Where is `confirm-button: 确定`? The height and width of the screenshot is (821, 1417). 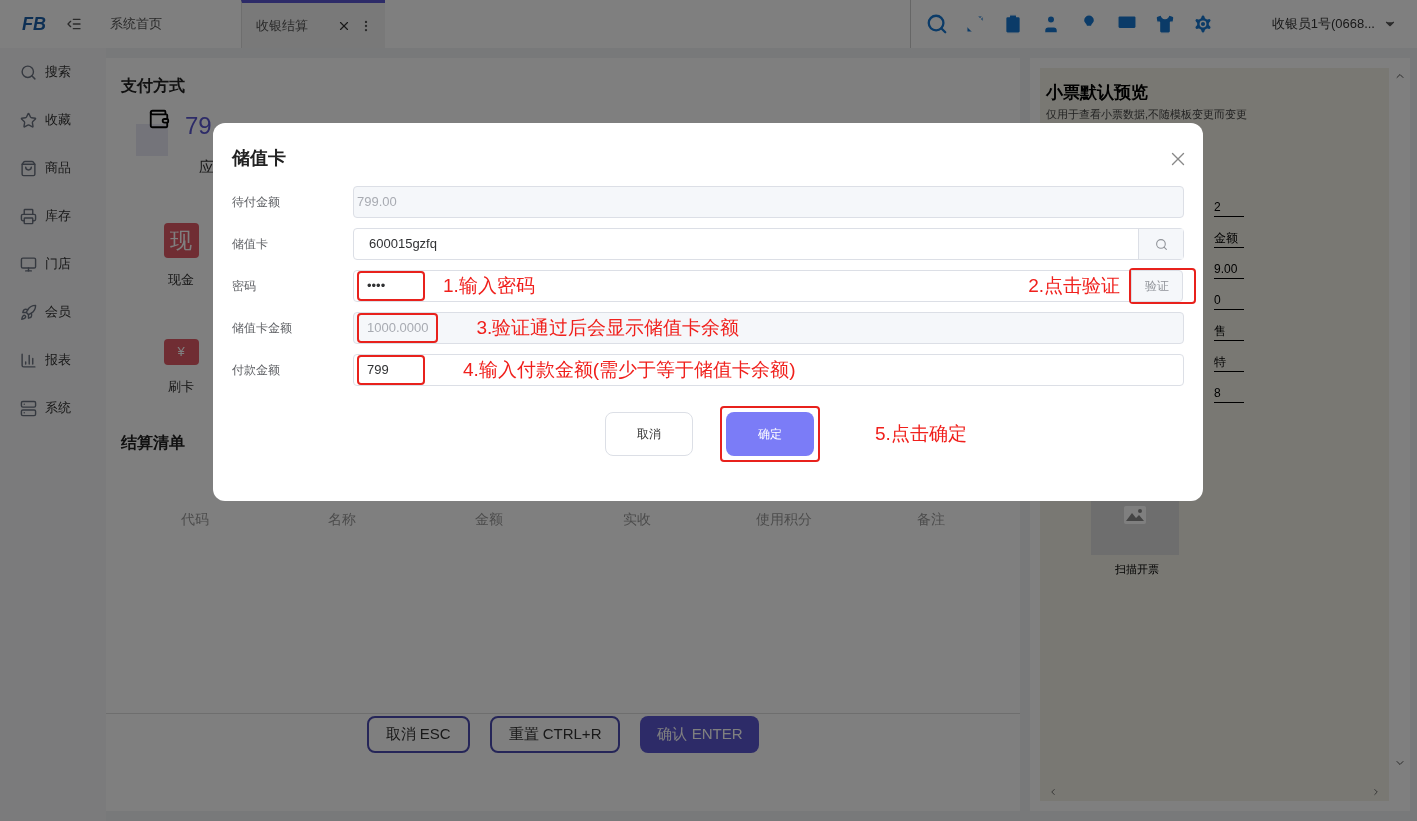 confirm-button: 确定 is located at coordinates (770, 434).